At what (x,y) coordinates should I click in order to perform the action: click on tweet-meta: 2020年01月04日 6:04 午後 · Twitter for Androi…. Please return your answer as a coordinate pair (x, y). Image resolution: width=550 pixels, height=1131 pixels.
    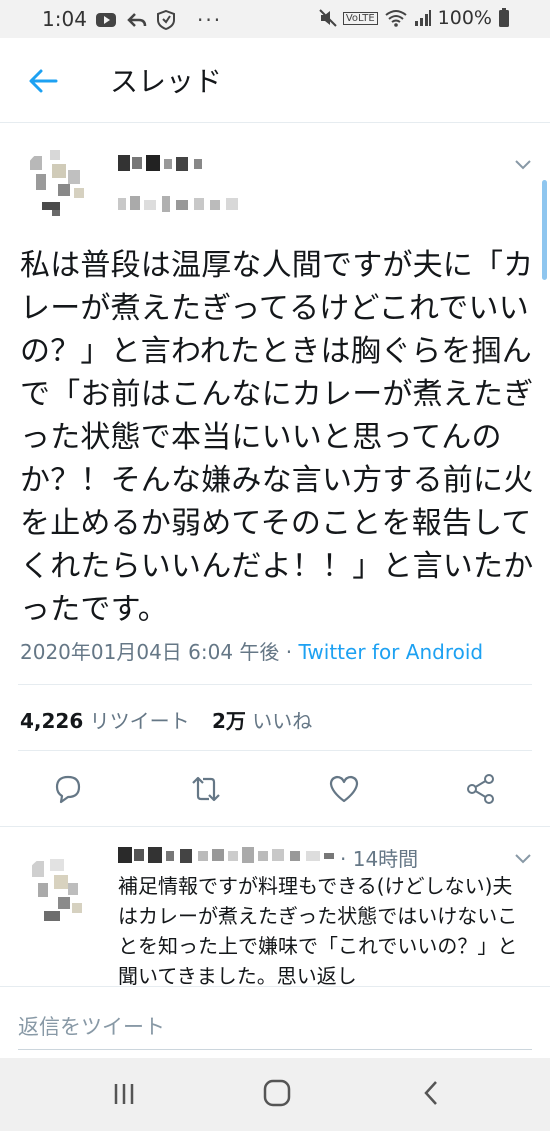
    Looking at the image, I should click on (251, 650).